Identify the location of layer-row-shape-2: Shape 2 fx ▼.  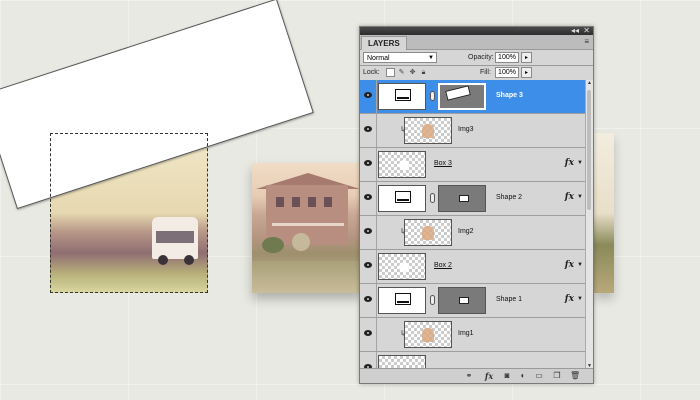
(473, 199).